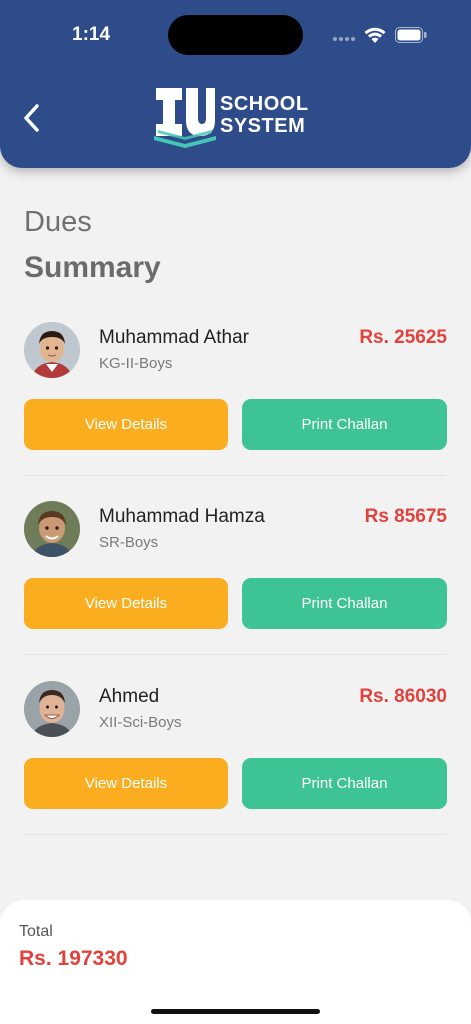 The image size is (471, 1024). What do you see at coordinates (344, 39) in the screenshot?
I see `cellular-signal-icon` at bounding box center [344, 39].